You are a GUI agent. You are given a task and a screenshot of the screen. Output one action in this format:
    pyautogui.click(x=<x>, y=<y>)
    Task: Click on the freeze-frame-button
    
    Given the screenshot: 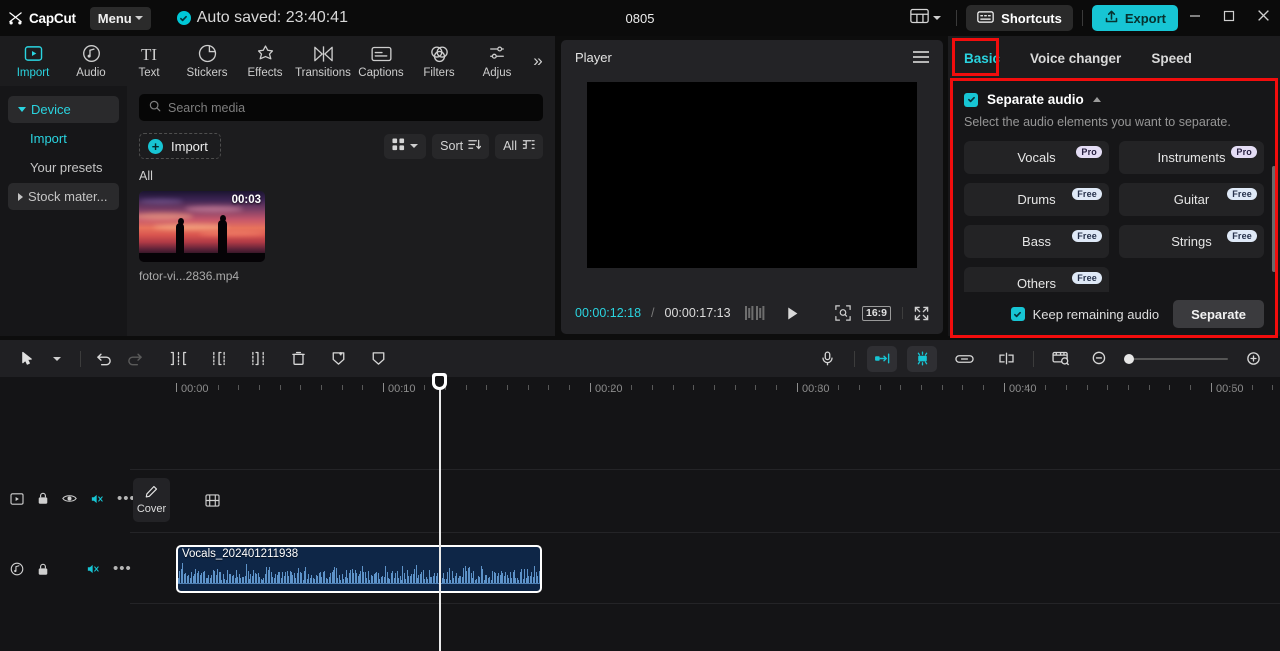 What is the action you would take?
    pyautogui.click(x=338, y=359)
    